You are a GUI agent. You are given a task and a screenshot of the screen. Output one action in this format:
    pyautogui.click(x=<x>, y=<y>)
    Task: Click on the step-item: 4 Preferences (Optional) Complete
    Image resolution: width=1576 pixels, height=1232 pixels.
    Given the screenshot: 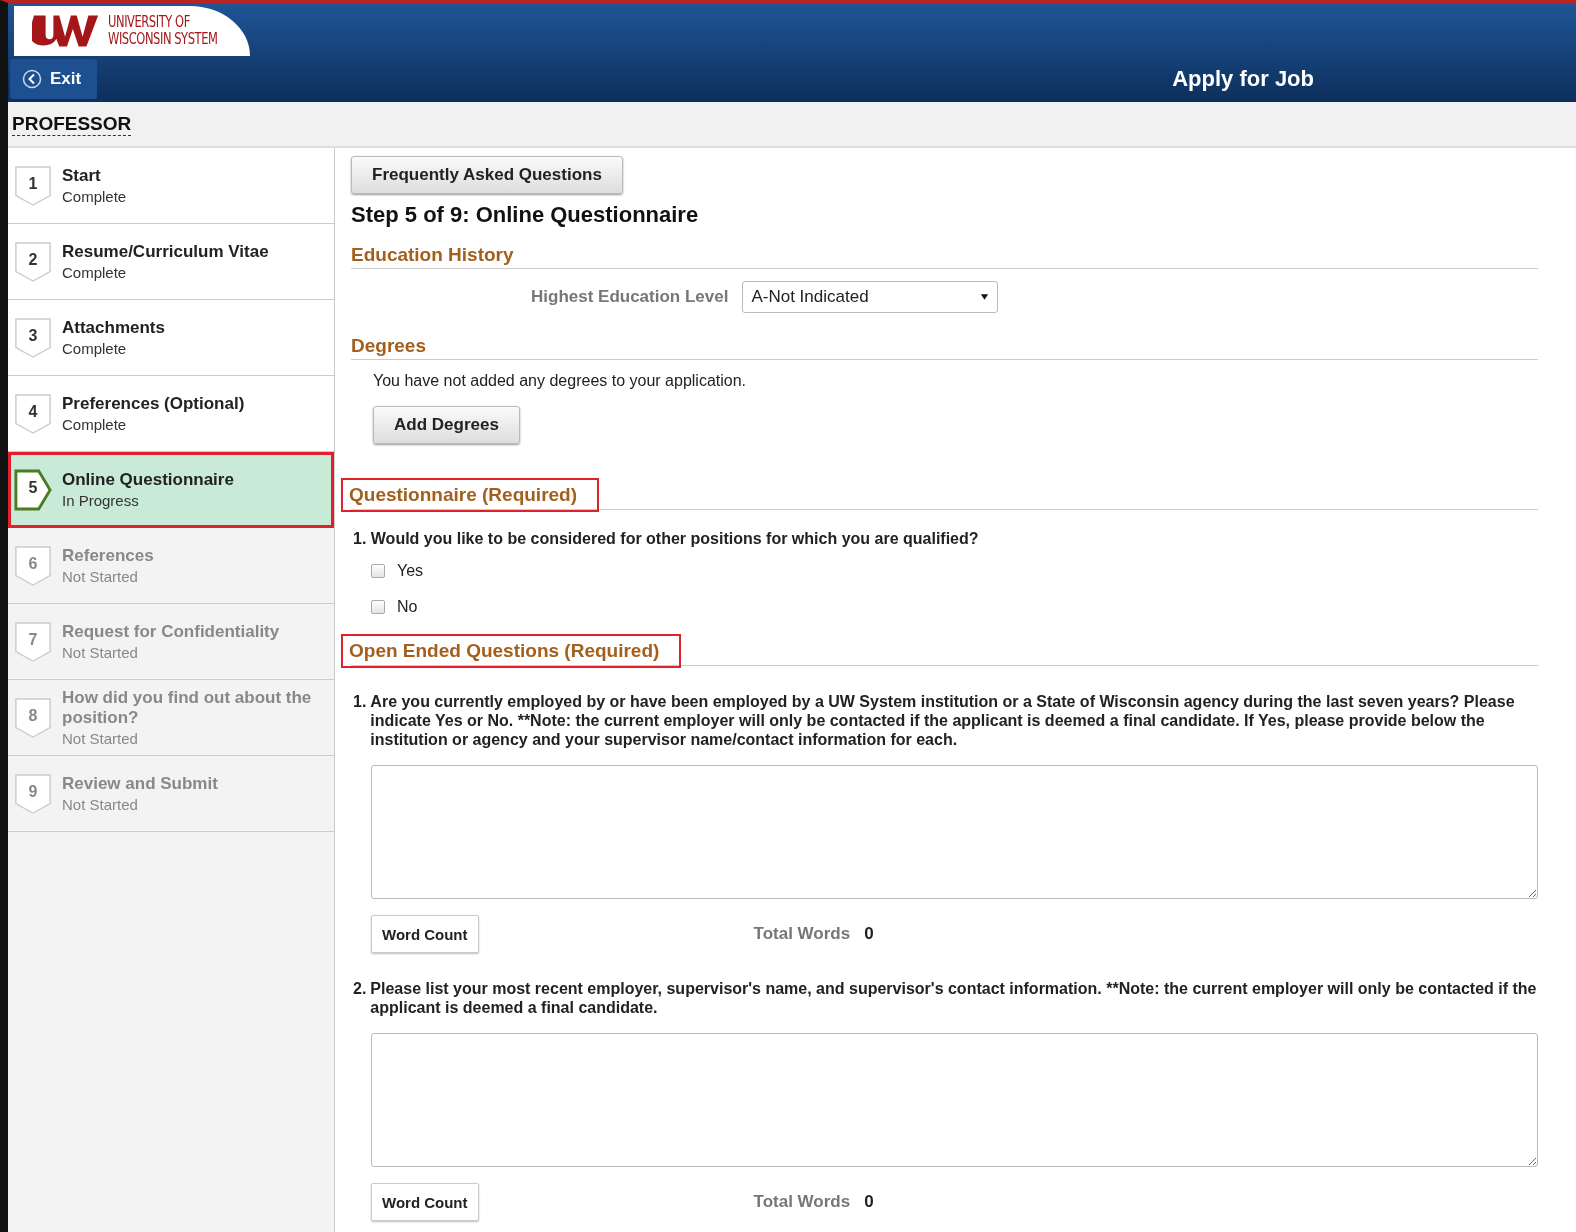 What is the action you would take?
    pyautogui.click(x=171, y=414)
    